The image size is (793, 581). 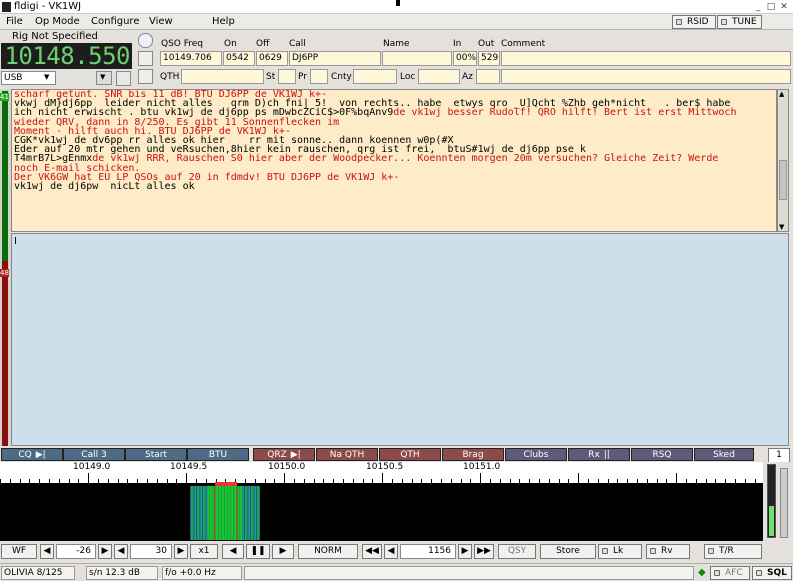 I want to click on macro-button: Start, so click(x=156, y=454).